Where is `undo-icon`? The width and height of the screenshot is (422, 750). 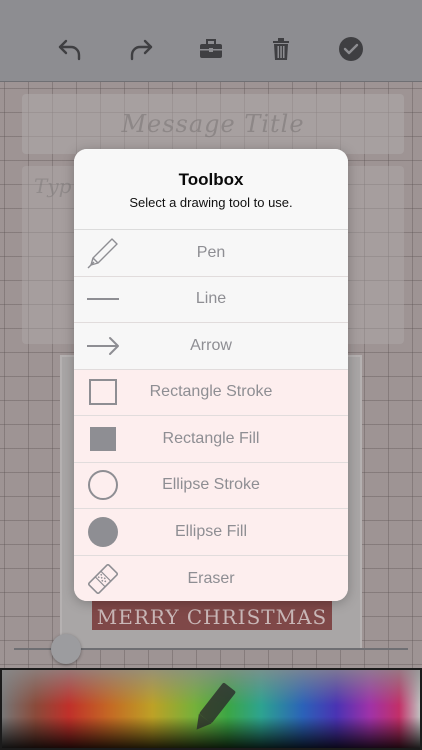 undo-icon is located at coordinates (69, 50).